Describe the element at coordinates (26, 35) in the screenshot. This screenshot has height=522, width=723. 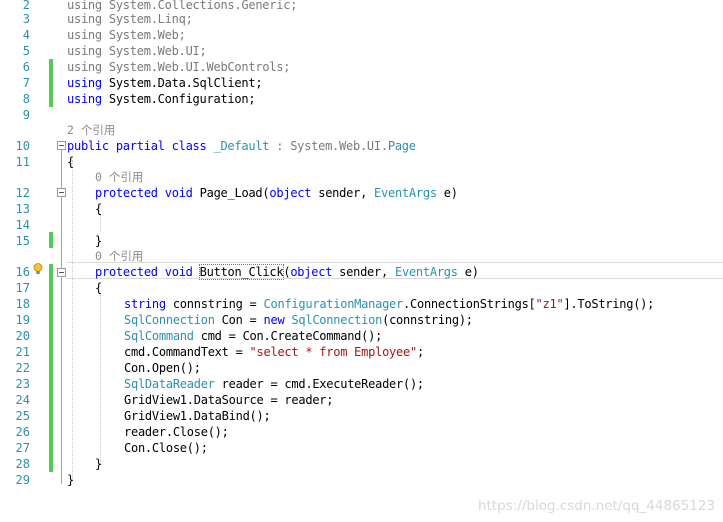
I see `line-number: 4` at that location.